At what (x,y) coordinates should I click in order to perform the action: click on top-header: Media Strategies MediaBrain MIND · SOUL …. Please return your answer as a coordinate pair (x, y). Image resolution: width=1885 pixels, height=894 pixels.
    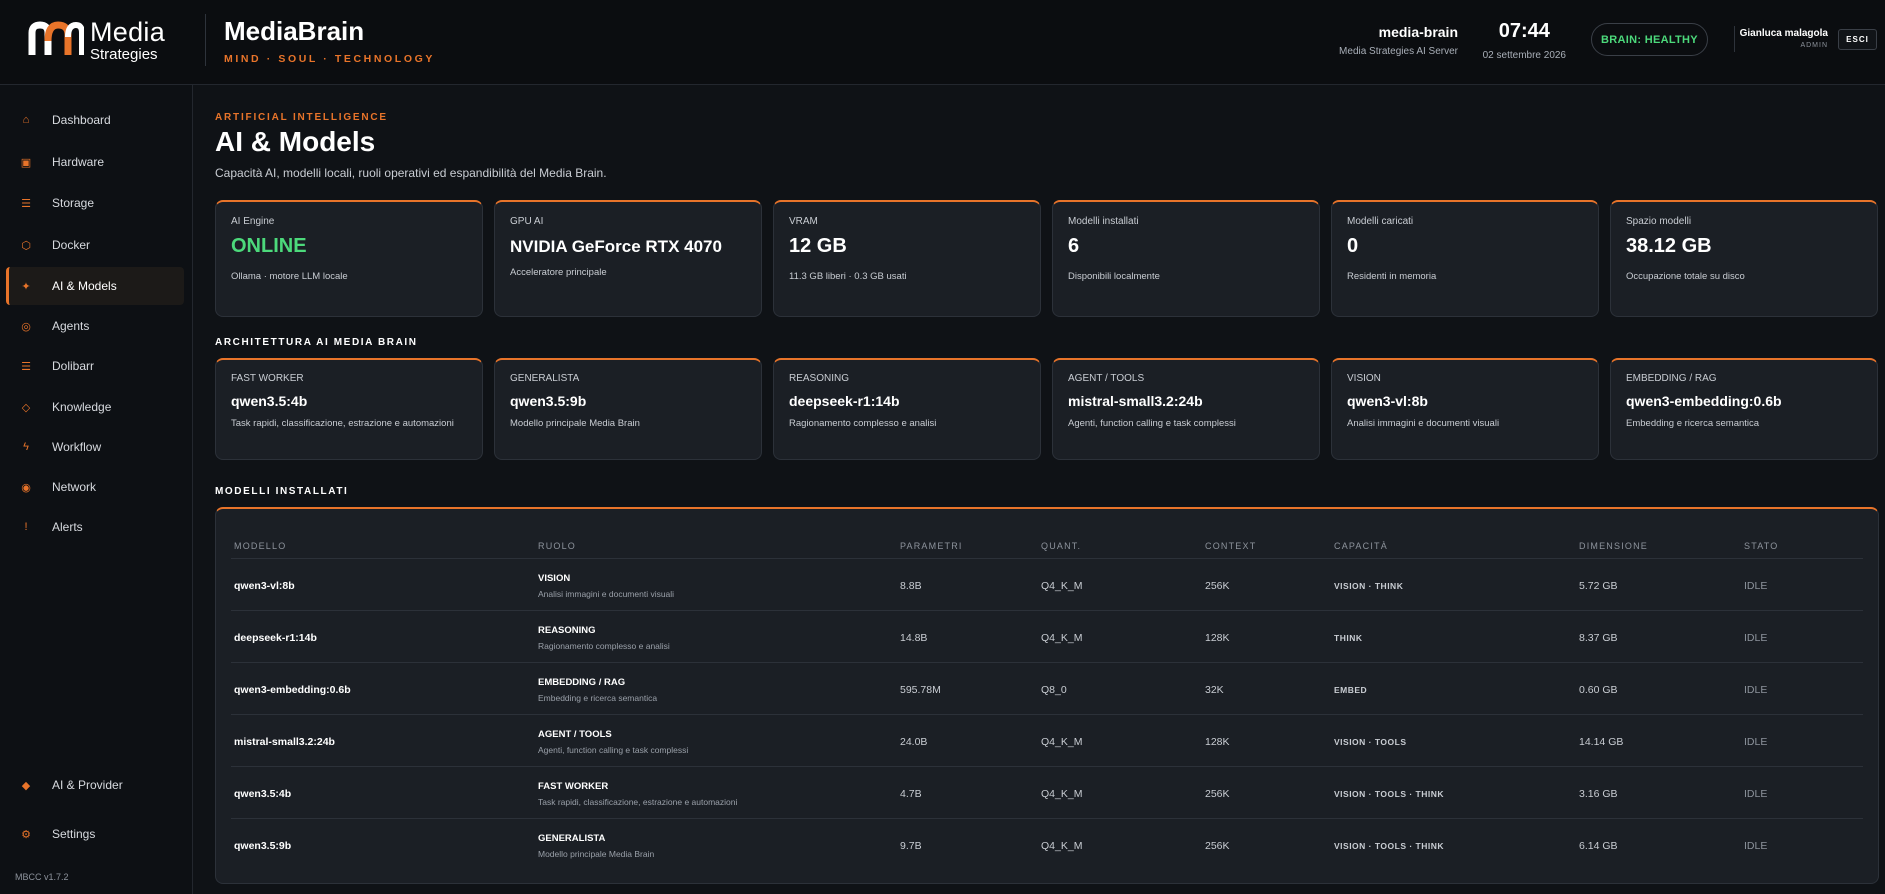
    Looking at the image, I should click on (942, 42).